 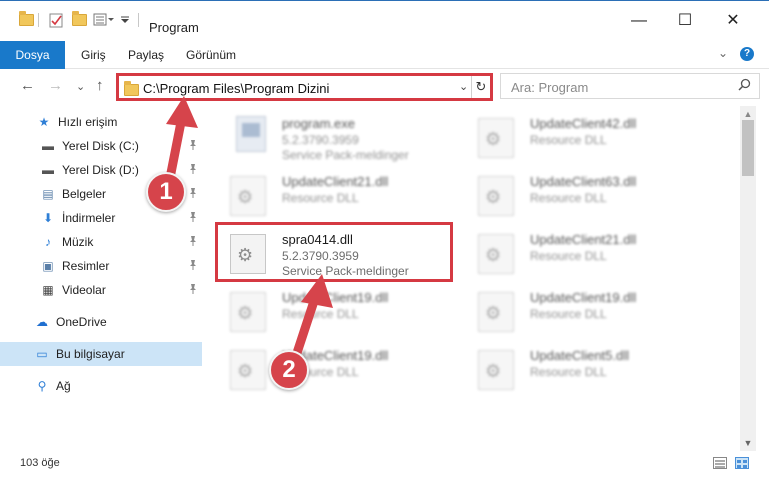 I want to click on file-item: UpdateClient5.dll Resource DLL, so click(x=585, y=370).